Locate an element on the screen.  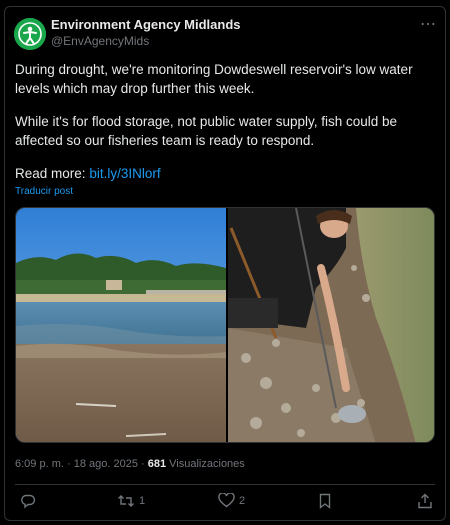
repost-button: 1 is located at coordinates (131, 501).